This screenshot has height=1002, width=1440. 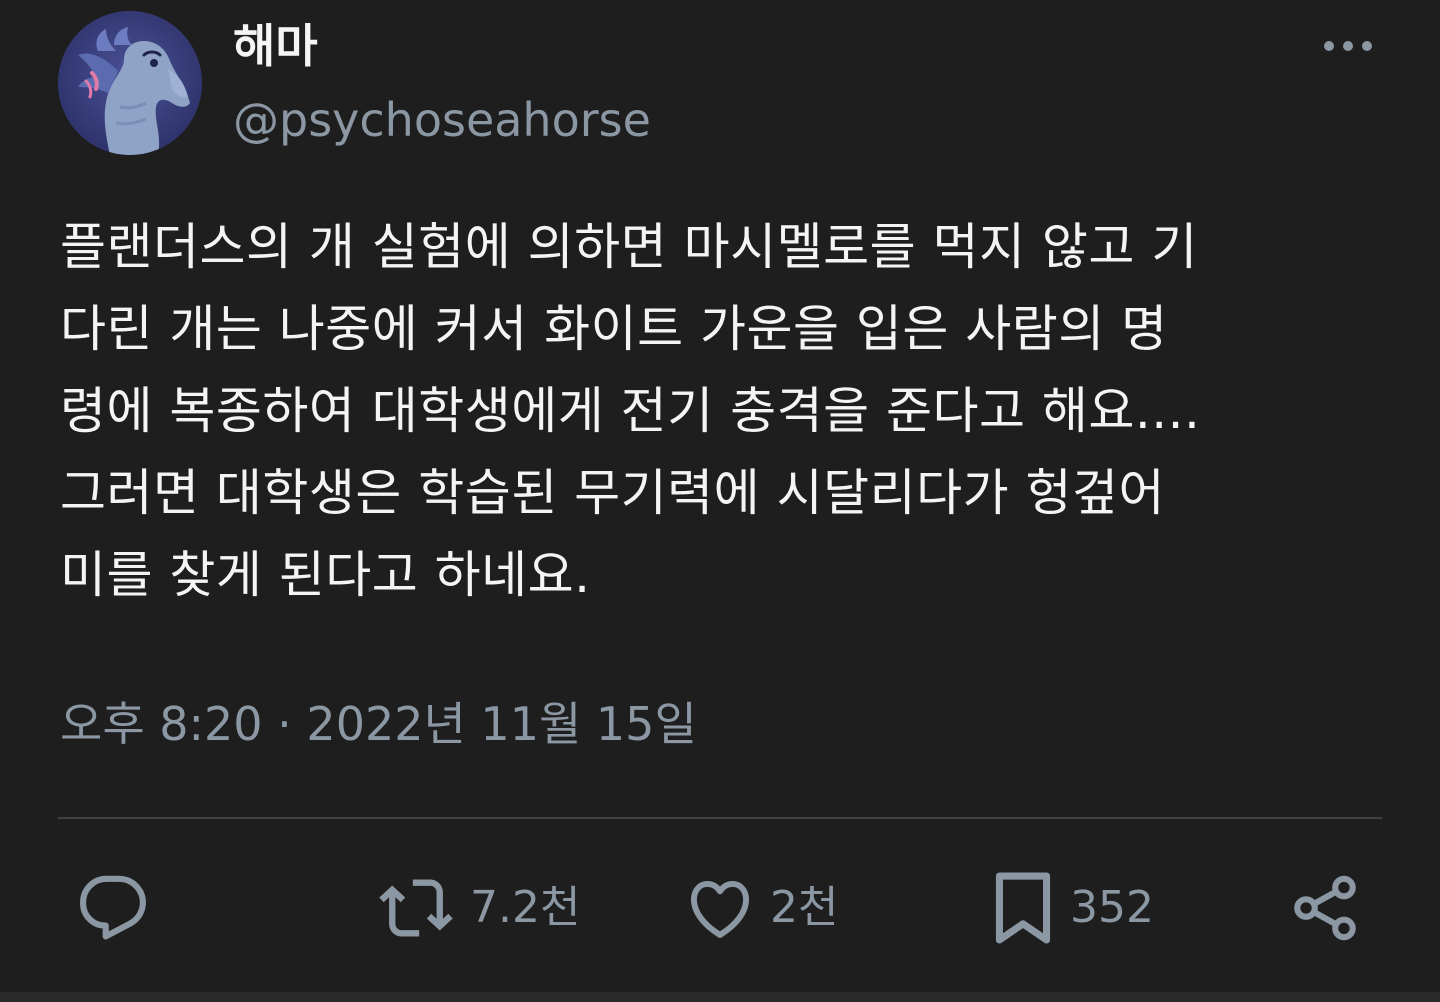 What do you see at coordinates (1325, 908) in the screenshot?
I see `share-icon` at bounding box center [1325, 908].